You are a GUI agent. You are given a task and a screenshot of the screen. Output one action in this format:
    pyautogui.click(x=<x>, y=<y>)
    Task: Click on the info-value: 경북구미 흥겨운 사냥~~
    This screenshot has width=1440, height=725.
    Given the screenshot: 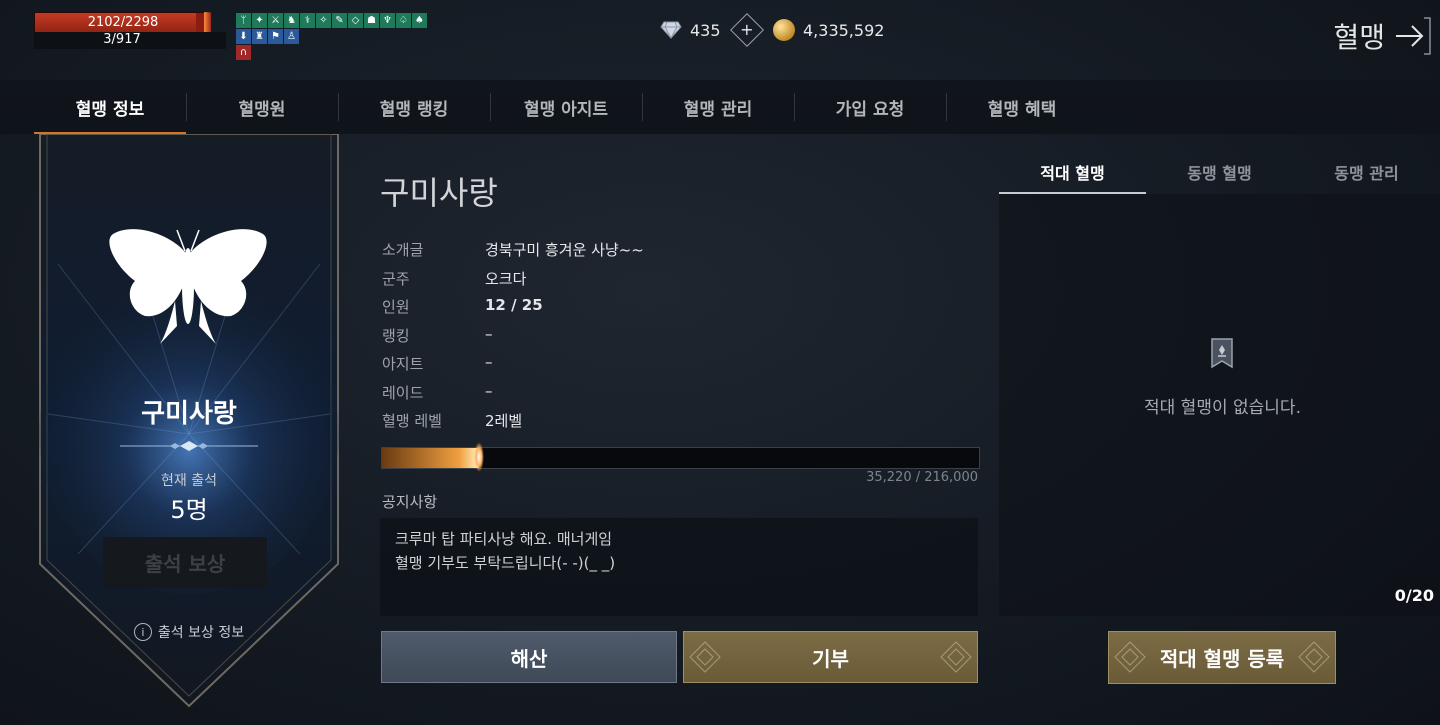 What is the action you would take?
    pyautogui.click(x=564, y=250)
    